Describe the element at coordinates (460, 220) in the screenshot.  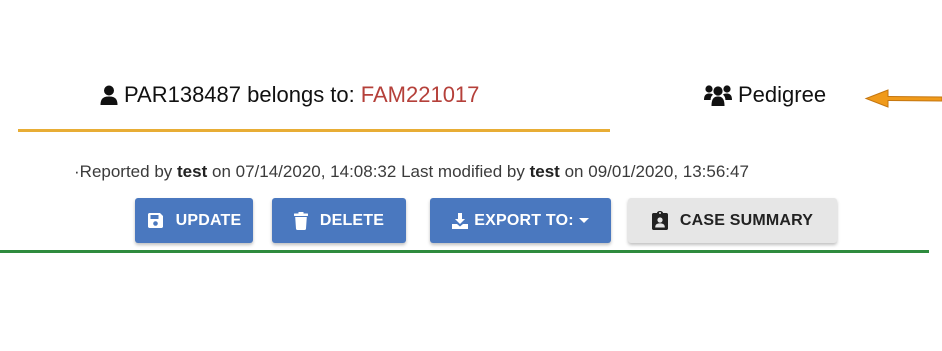
I see `download-icon` at that location.